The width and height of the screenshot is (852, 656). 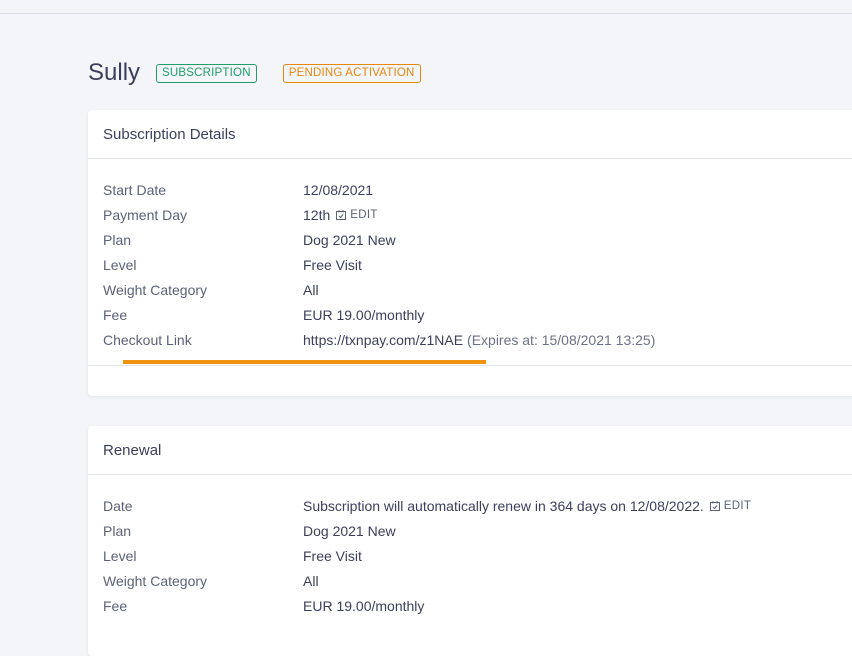 What do you see at coordinates (470, 189) in the screenshot?
I see `start-date-row: Start Date 12/08/2021` at bounding box center [470, 189].